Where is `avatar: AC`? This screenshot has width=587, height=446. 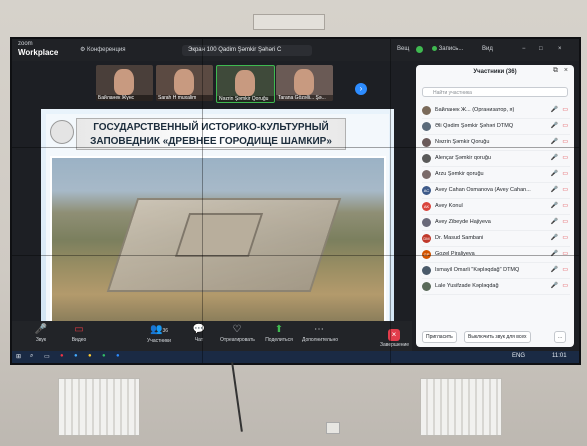 avatar: AC is located at coordinates (426, 190).